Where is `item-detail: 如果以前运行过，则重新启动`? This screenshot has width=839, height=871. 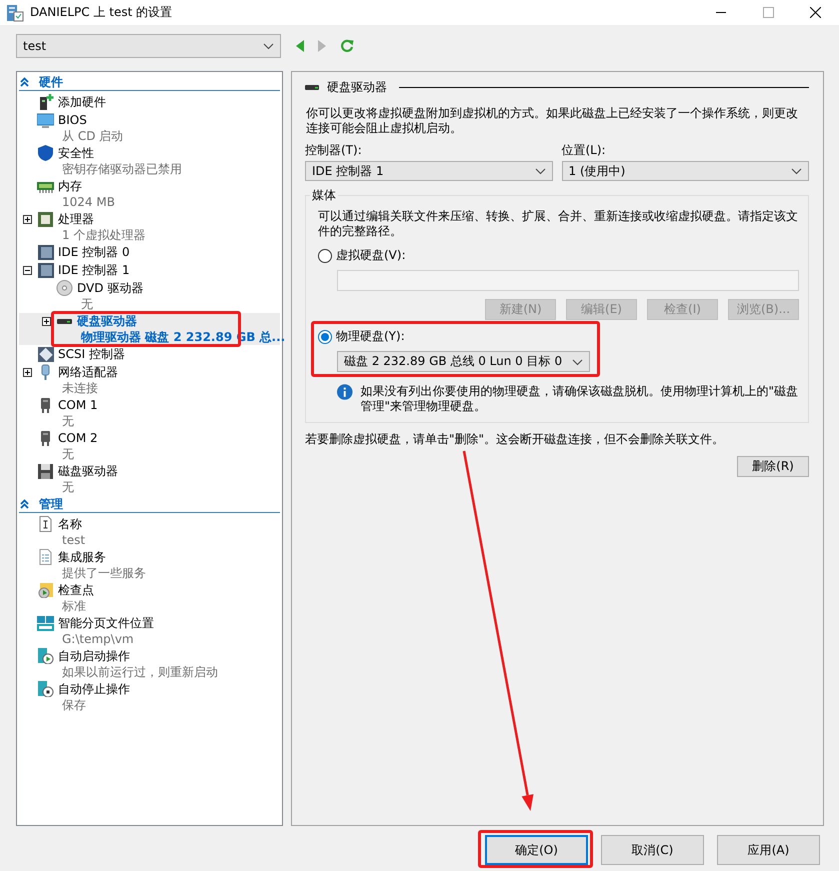
item-detail: 如果以前运行过，则重新启动 is located at coordinates (139, 672).